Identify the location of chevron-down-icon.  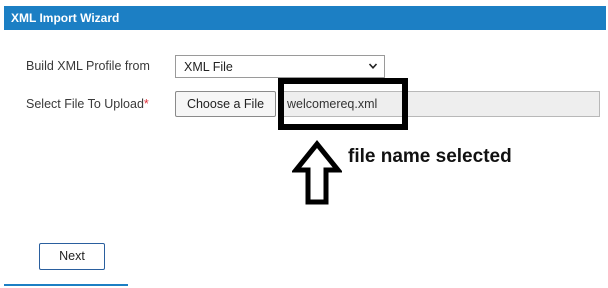
(373, 66).